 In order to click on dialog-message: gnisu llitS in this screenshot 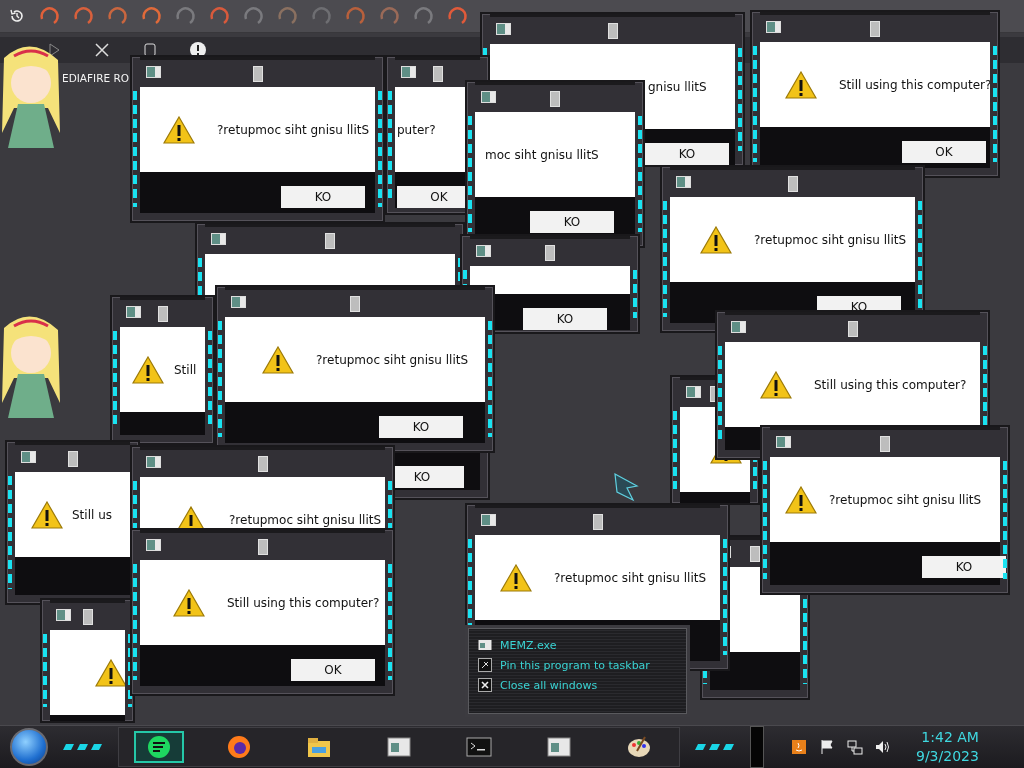, I will do `click(677, 86)`.